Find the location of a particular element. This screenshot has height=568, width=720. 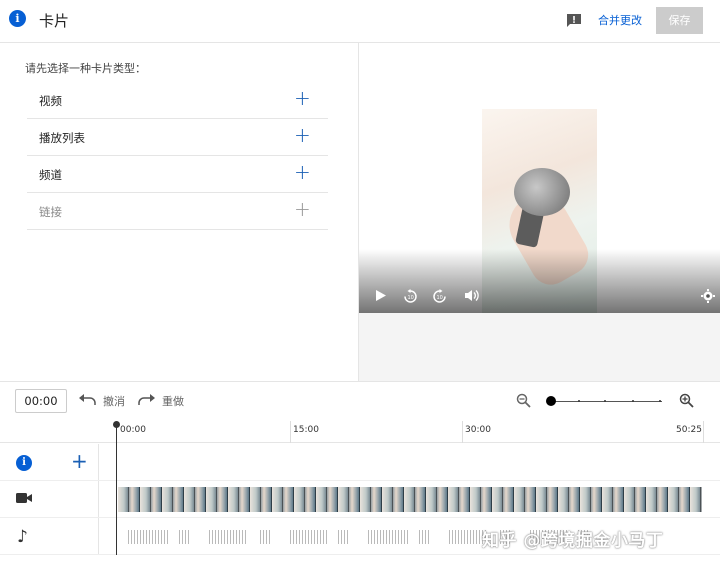

video-filmstrip is located at coordinates (410, 499).